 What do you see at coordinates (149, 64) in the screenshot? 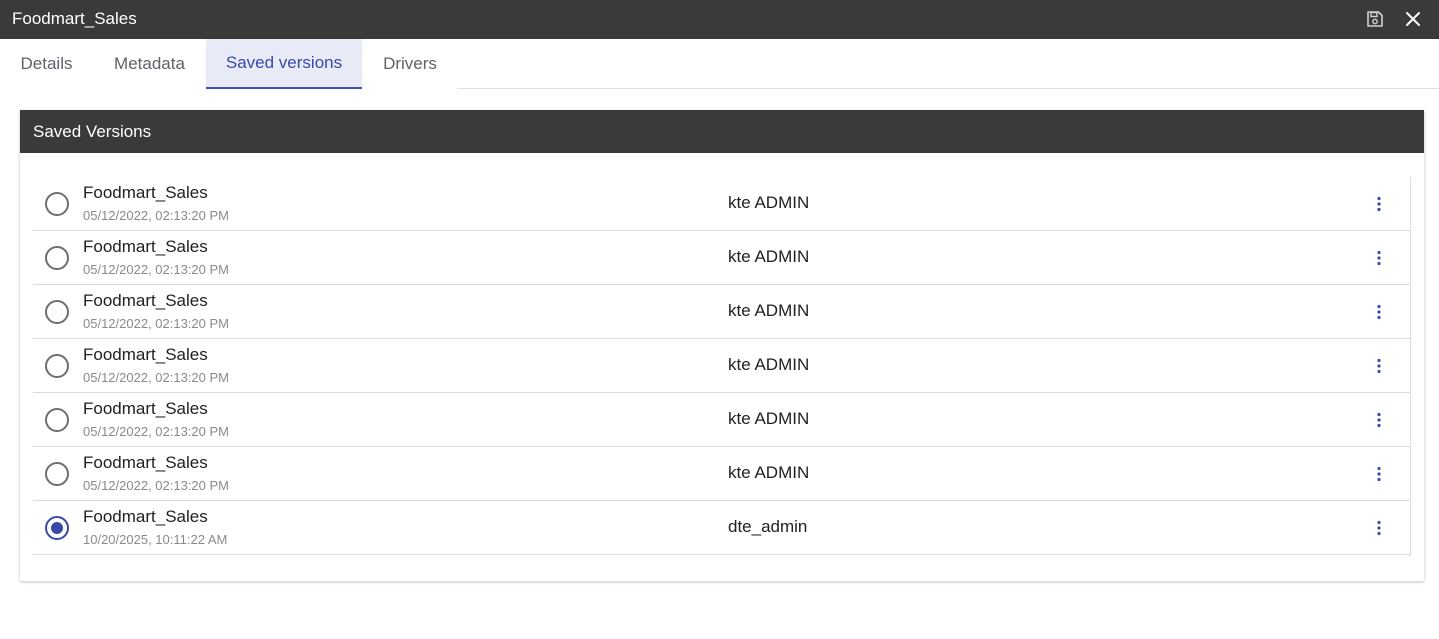
I see `tab-metadata: Metadata` at bounding box center [149, 64].